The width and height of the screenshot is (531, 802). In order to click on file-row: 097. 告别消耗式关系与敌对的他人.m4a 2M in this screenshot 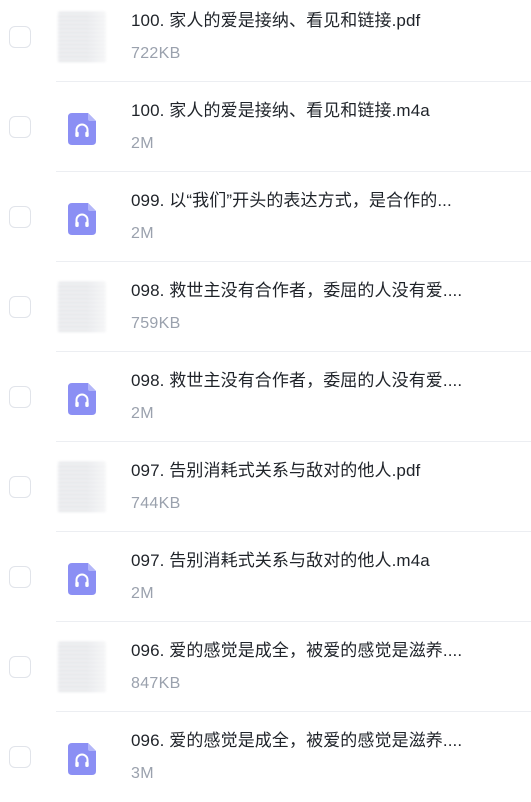, I will do `click(265, 577)`.